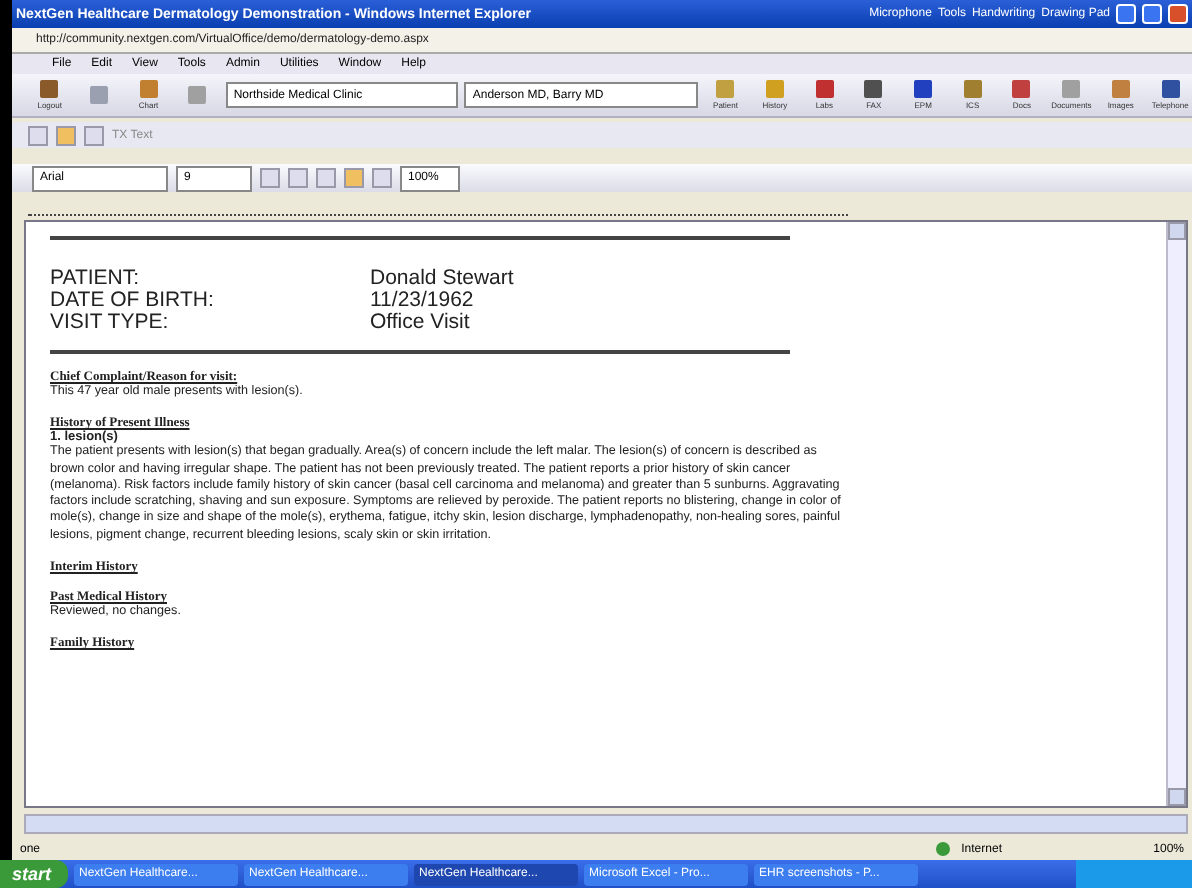 The height and width of the screenshot is (888, 1192). Describe the element at coordinates (1178, 14) in the screenshot. I see `close-button` at that location.